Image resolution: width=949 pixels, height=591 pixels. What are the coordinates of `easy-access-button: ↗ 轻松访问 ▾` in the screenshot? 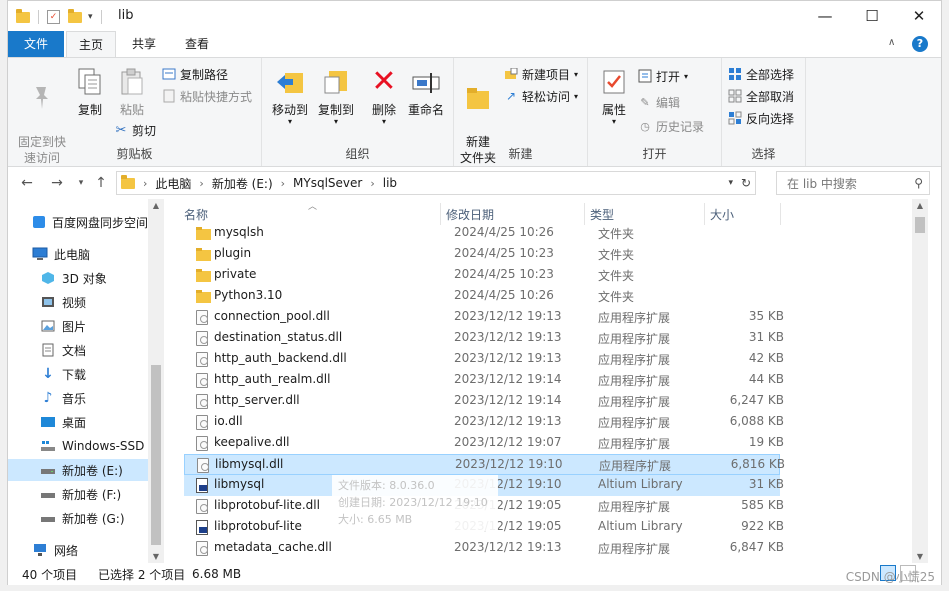 It's located at (541, 96).